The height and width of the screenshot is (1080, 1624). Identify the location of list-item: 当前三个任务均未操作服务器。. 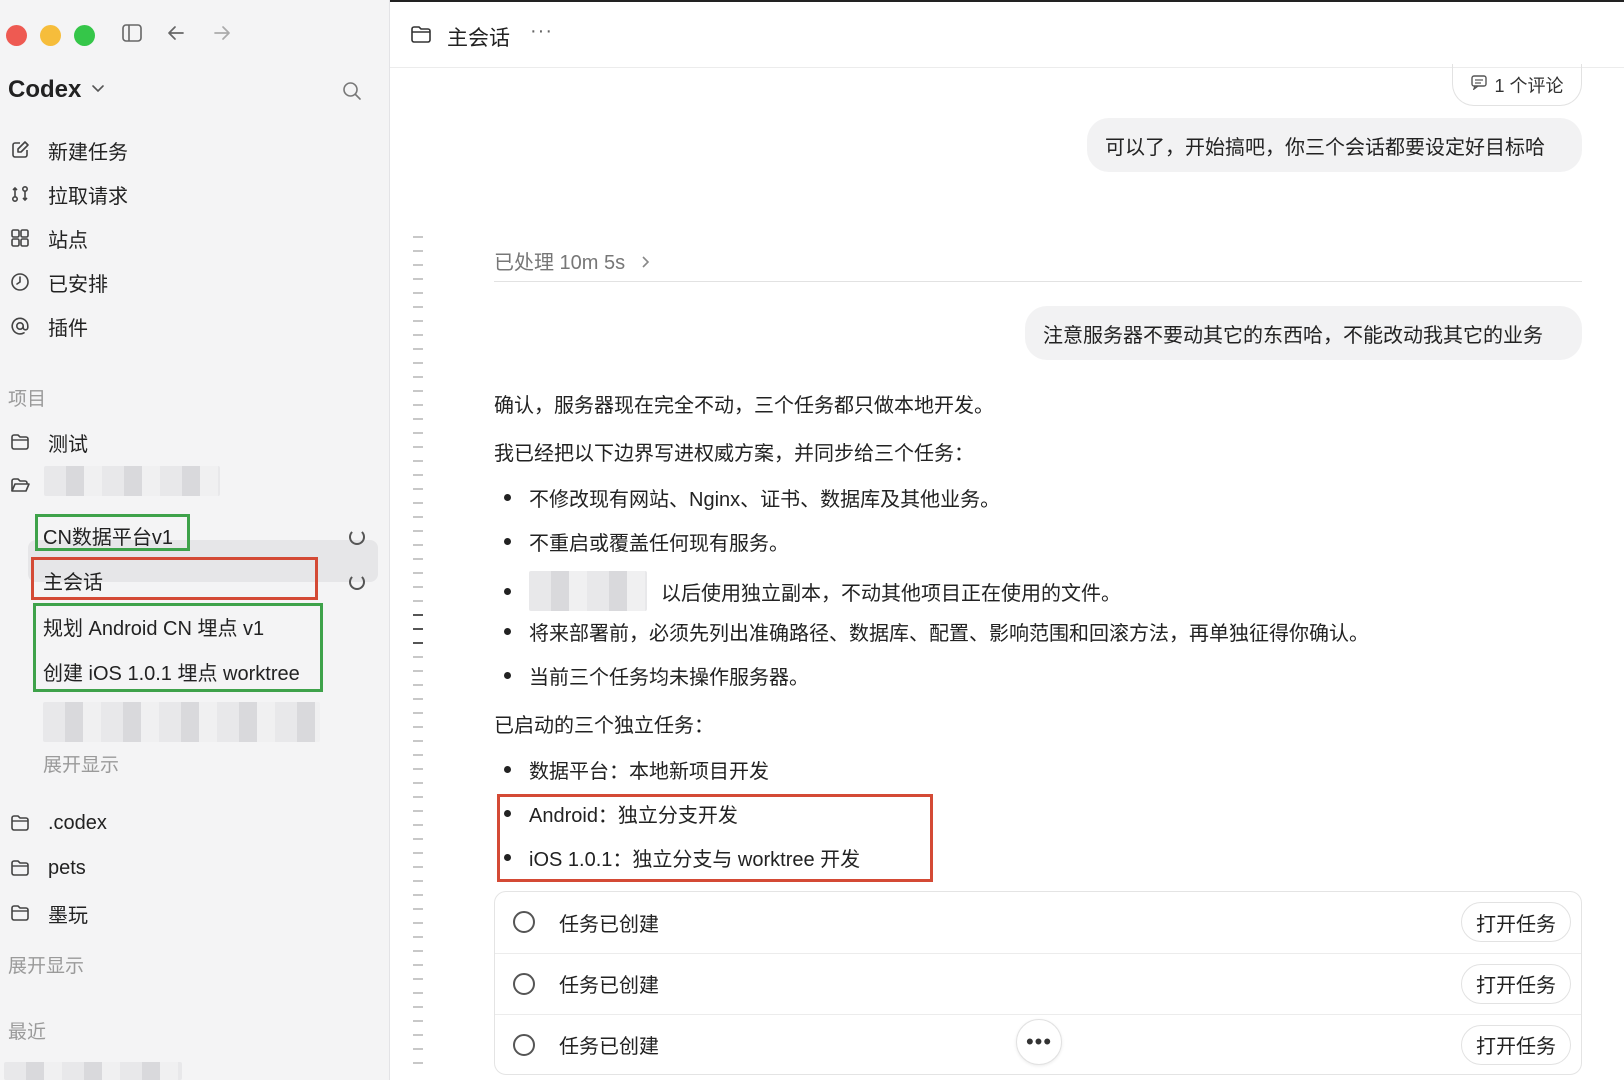
(656, 675).